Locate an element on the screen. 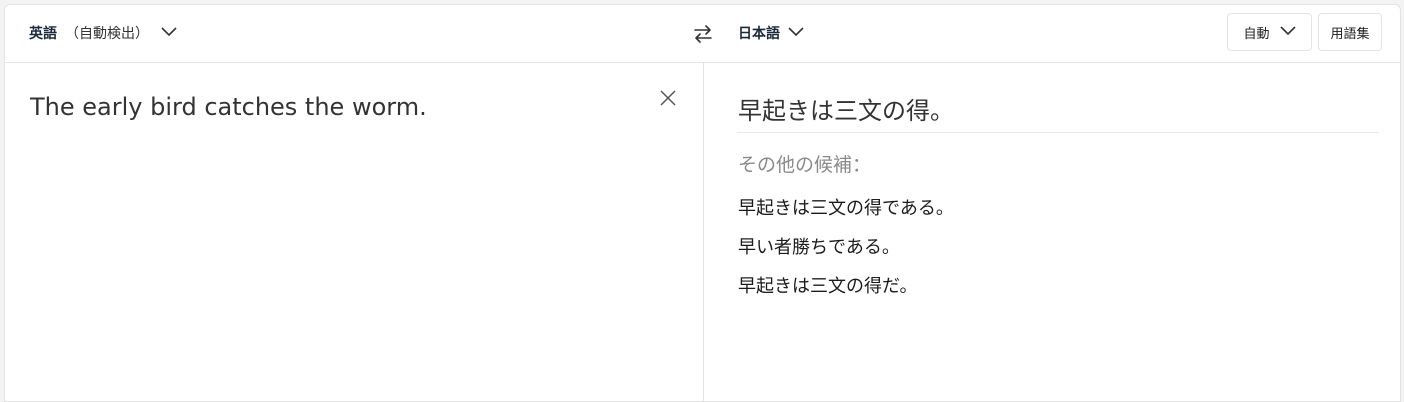 This screenshot has height=402, width=1404. alternatives-list: 早起きは三文の得である。 早い者勝ちである。 早起きは三文の得だ。 is located at coordinates (846, 255).